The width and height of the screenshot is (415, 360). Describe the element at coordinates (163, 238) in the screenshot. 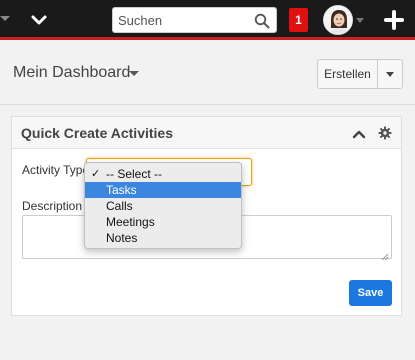

I see `dropdown-option-notes: Notes` at that location.